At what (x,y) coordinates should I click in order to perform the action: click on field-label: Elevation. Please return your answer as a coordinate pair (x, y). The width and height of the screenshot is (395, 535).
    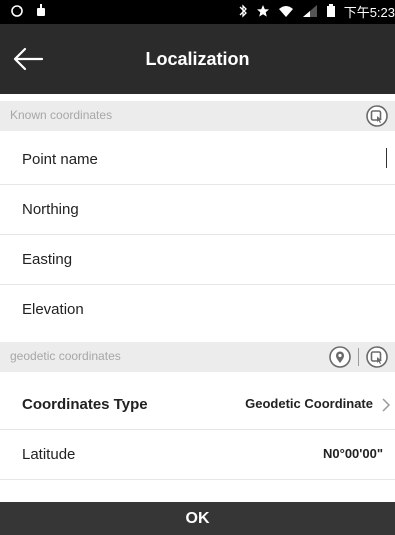
    Looking at the image, I should click on (53, 309).